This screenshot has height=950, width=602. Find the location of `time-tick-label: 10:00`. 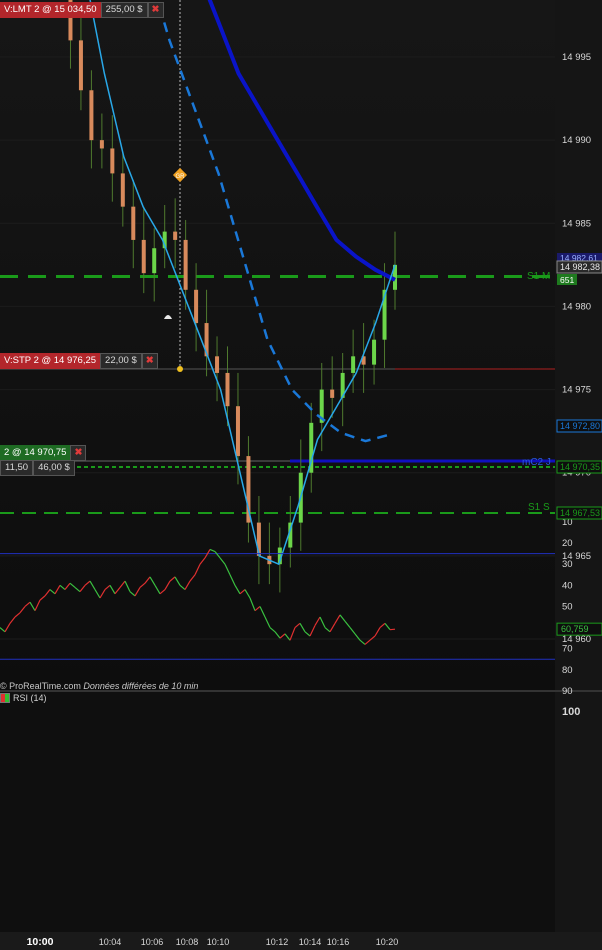

time-tick-label: 10:00 is located at coordinates (40, 942).